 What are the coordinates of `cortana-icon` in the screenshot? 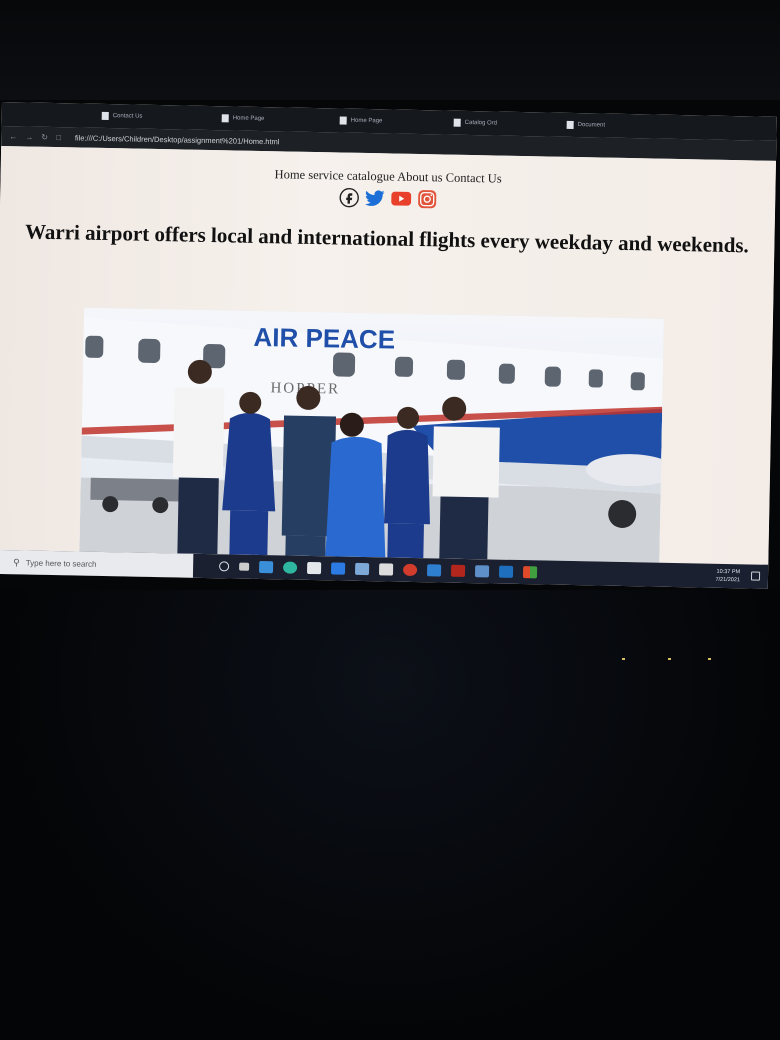 It's located at (224, 566).